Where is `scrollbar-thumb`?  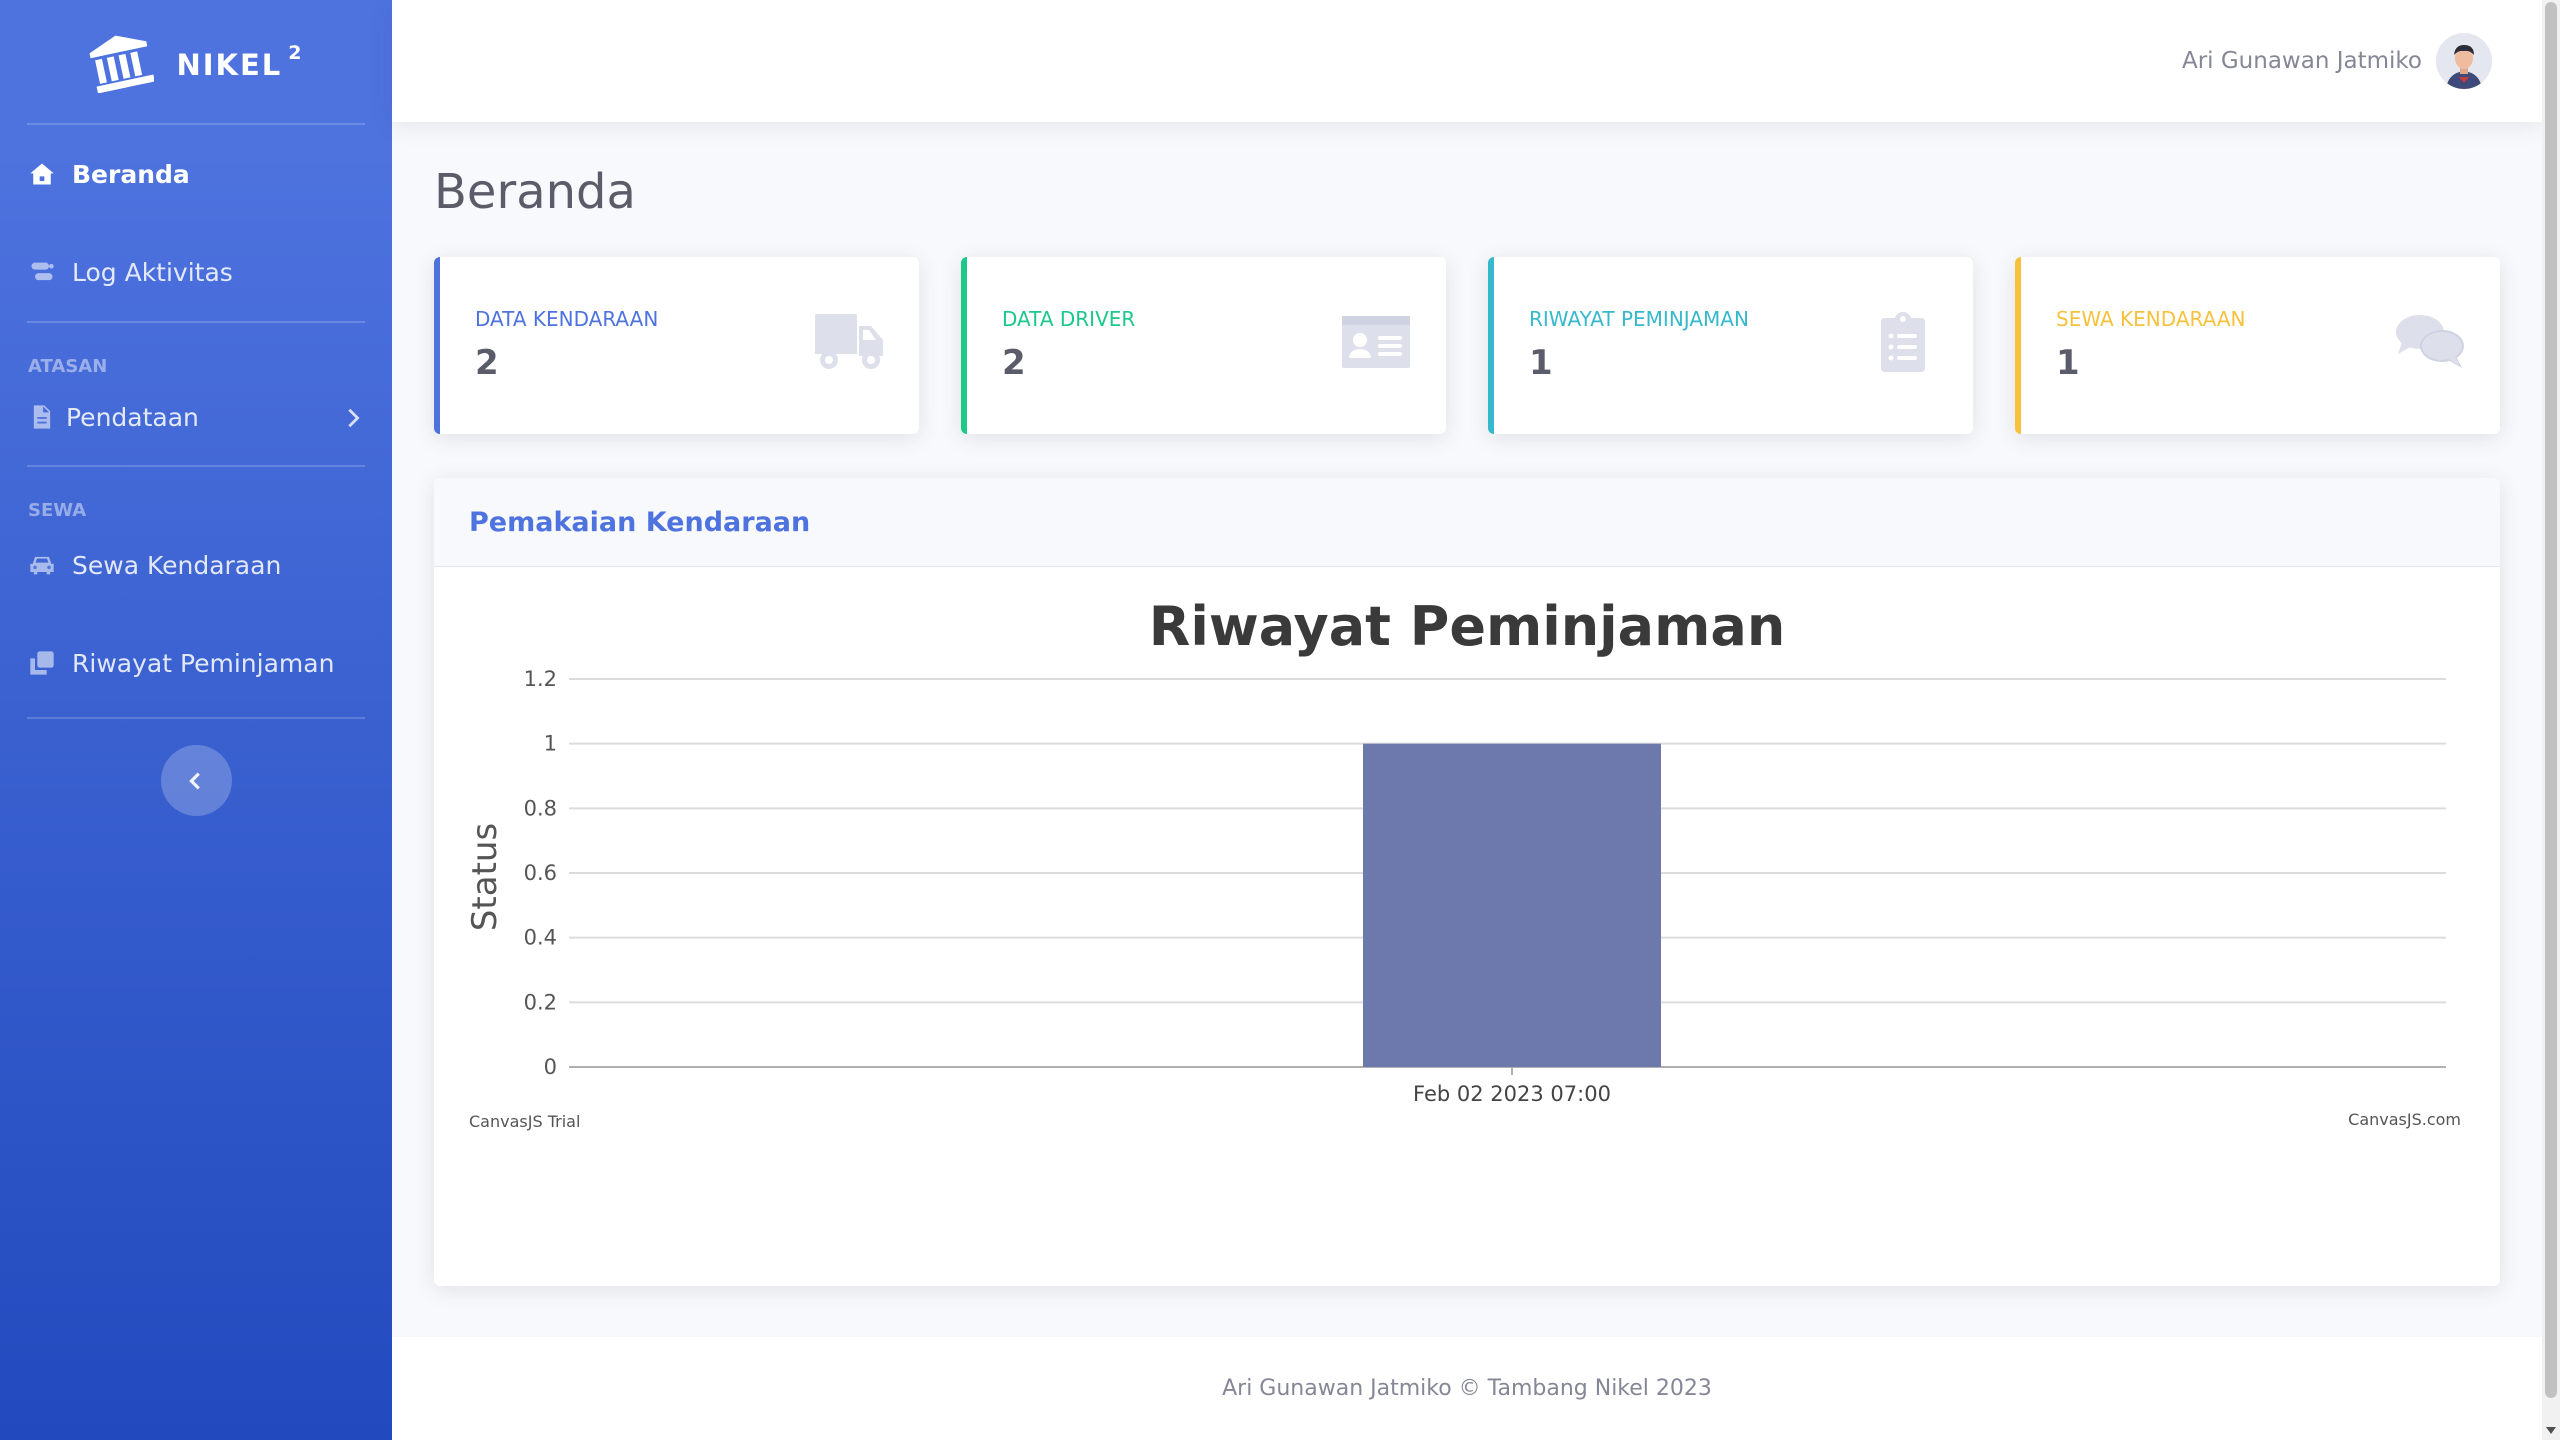
scrollbar-thumb is located at coordinates (2551, 700).